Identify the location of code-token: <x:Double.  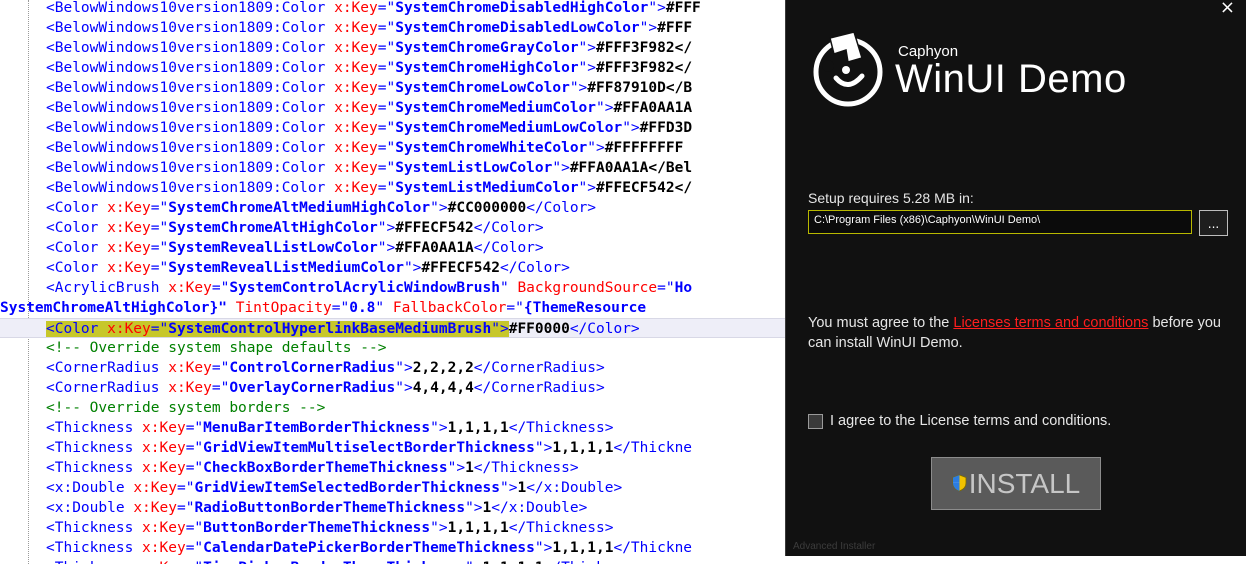
(90, 488).